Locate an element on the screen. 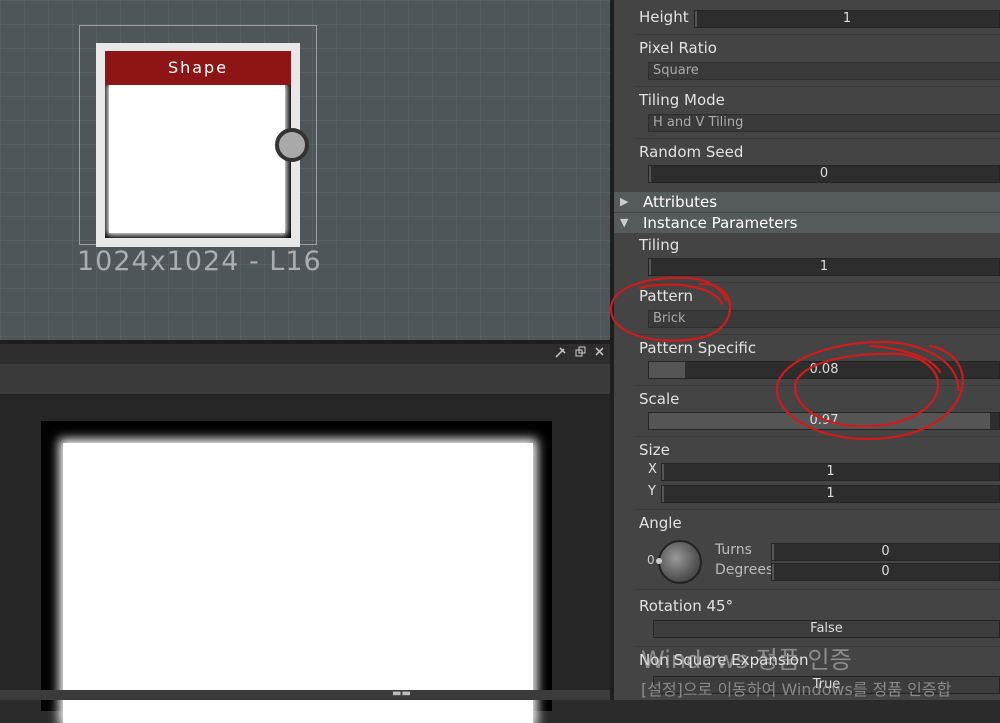 This screenshot has height=723, width=1000. size-y-label: Y is located at coordinates (652, 491).